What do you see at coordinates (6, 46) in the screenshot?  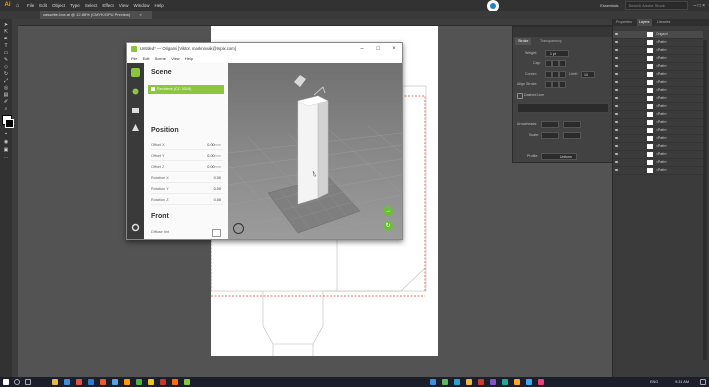 I see `type-tool-icon: T` at bounding box center [6, 46].